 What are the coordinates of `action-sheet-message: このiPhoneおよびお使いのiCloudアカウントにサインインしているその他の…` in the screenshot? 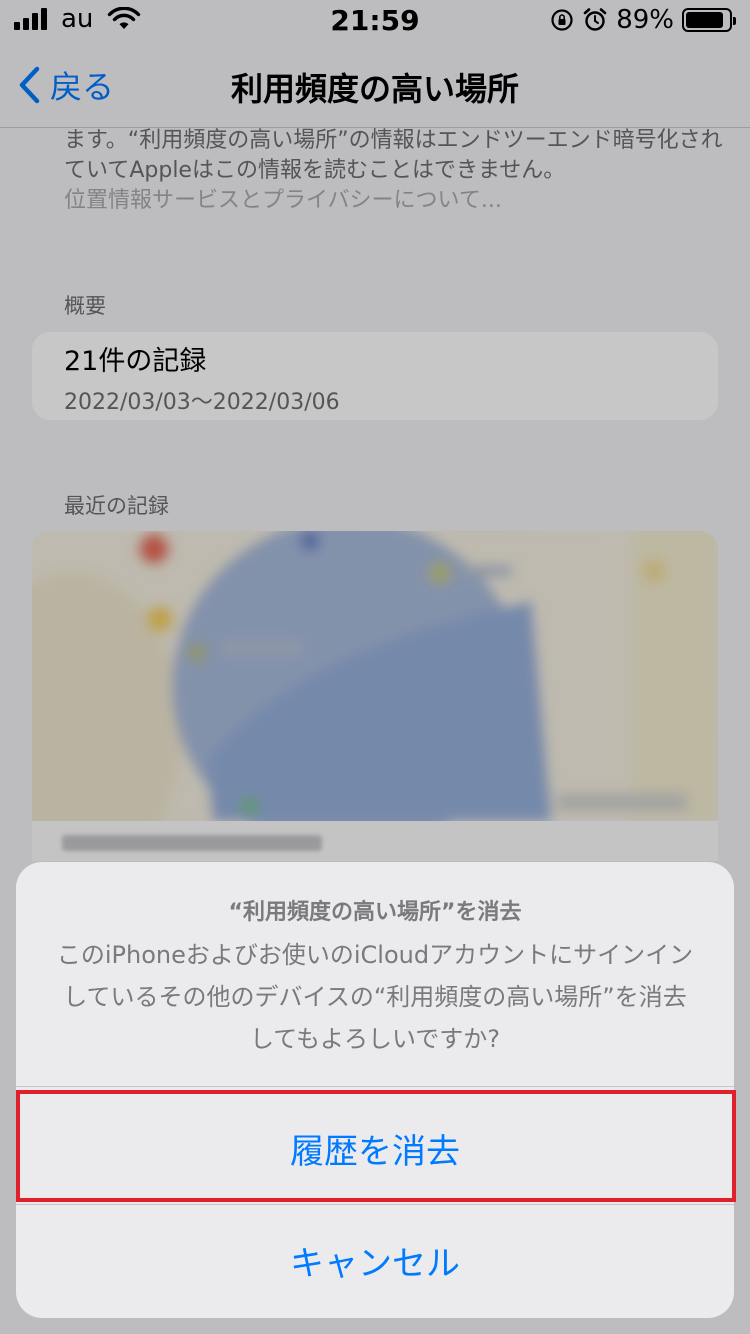 It's located at (375, 997).